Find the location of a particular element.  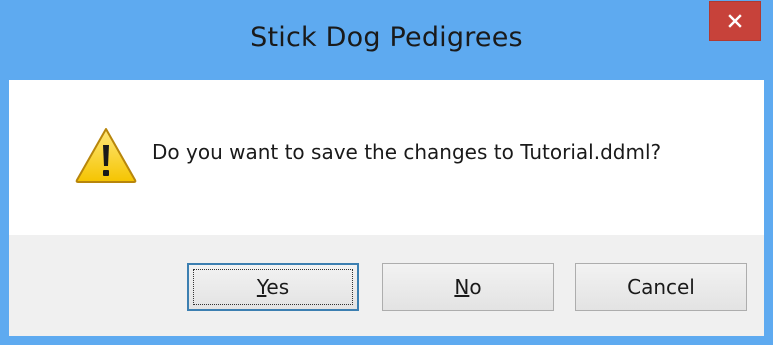

focus-ring is located at coordinates (273, 287).